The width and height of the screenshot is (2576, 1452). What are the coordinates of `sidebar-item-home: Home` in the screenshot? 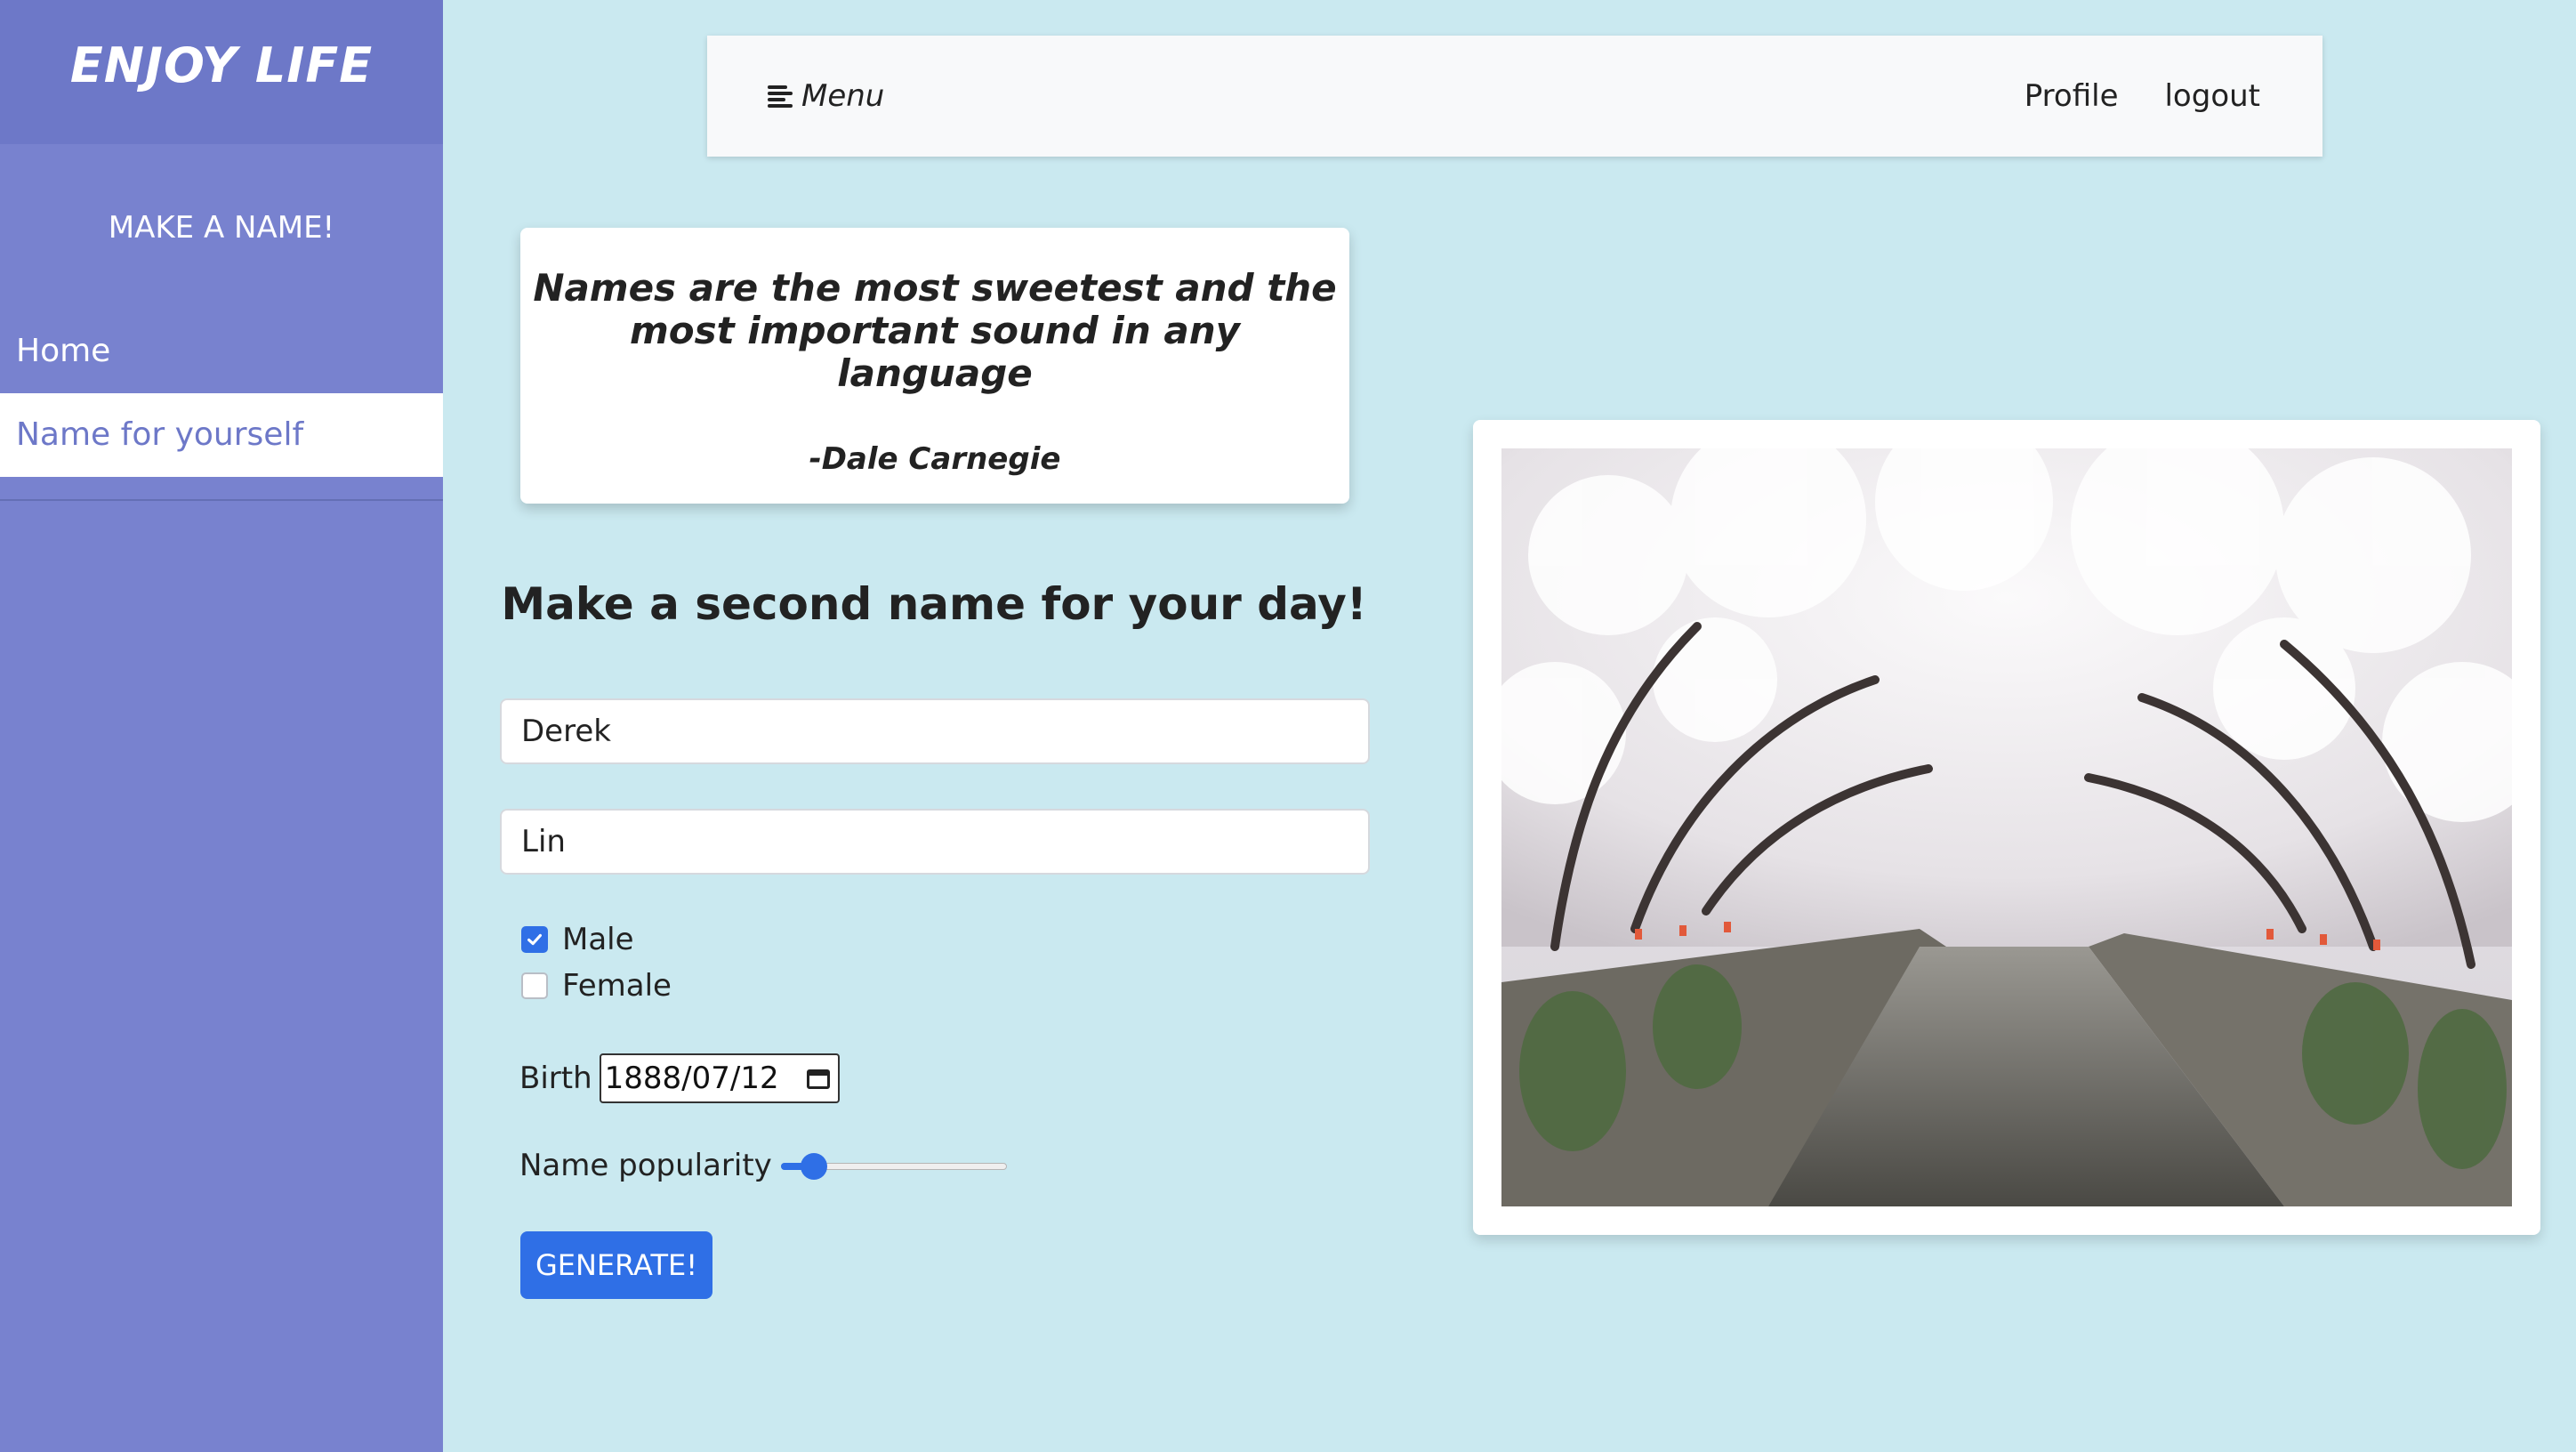 It's located at (221, 351).